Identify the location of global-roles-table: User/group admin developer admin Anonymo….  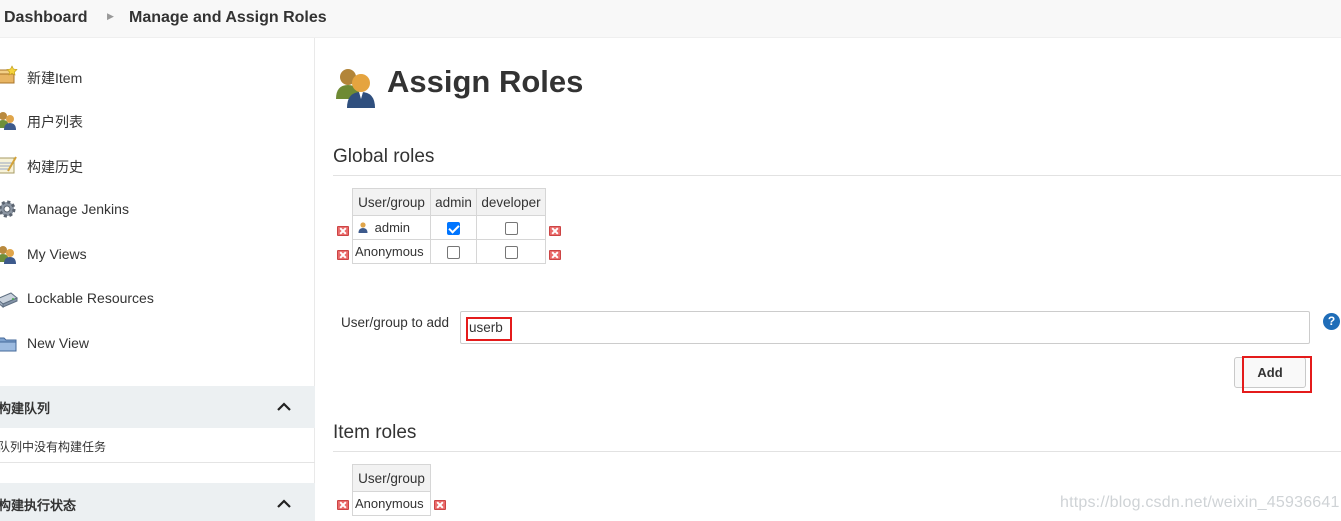
(449, 226).